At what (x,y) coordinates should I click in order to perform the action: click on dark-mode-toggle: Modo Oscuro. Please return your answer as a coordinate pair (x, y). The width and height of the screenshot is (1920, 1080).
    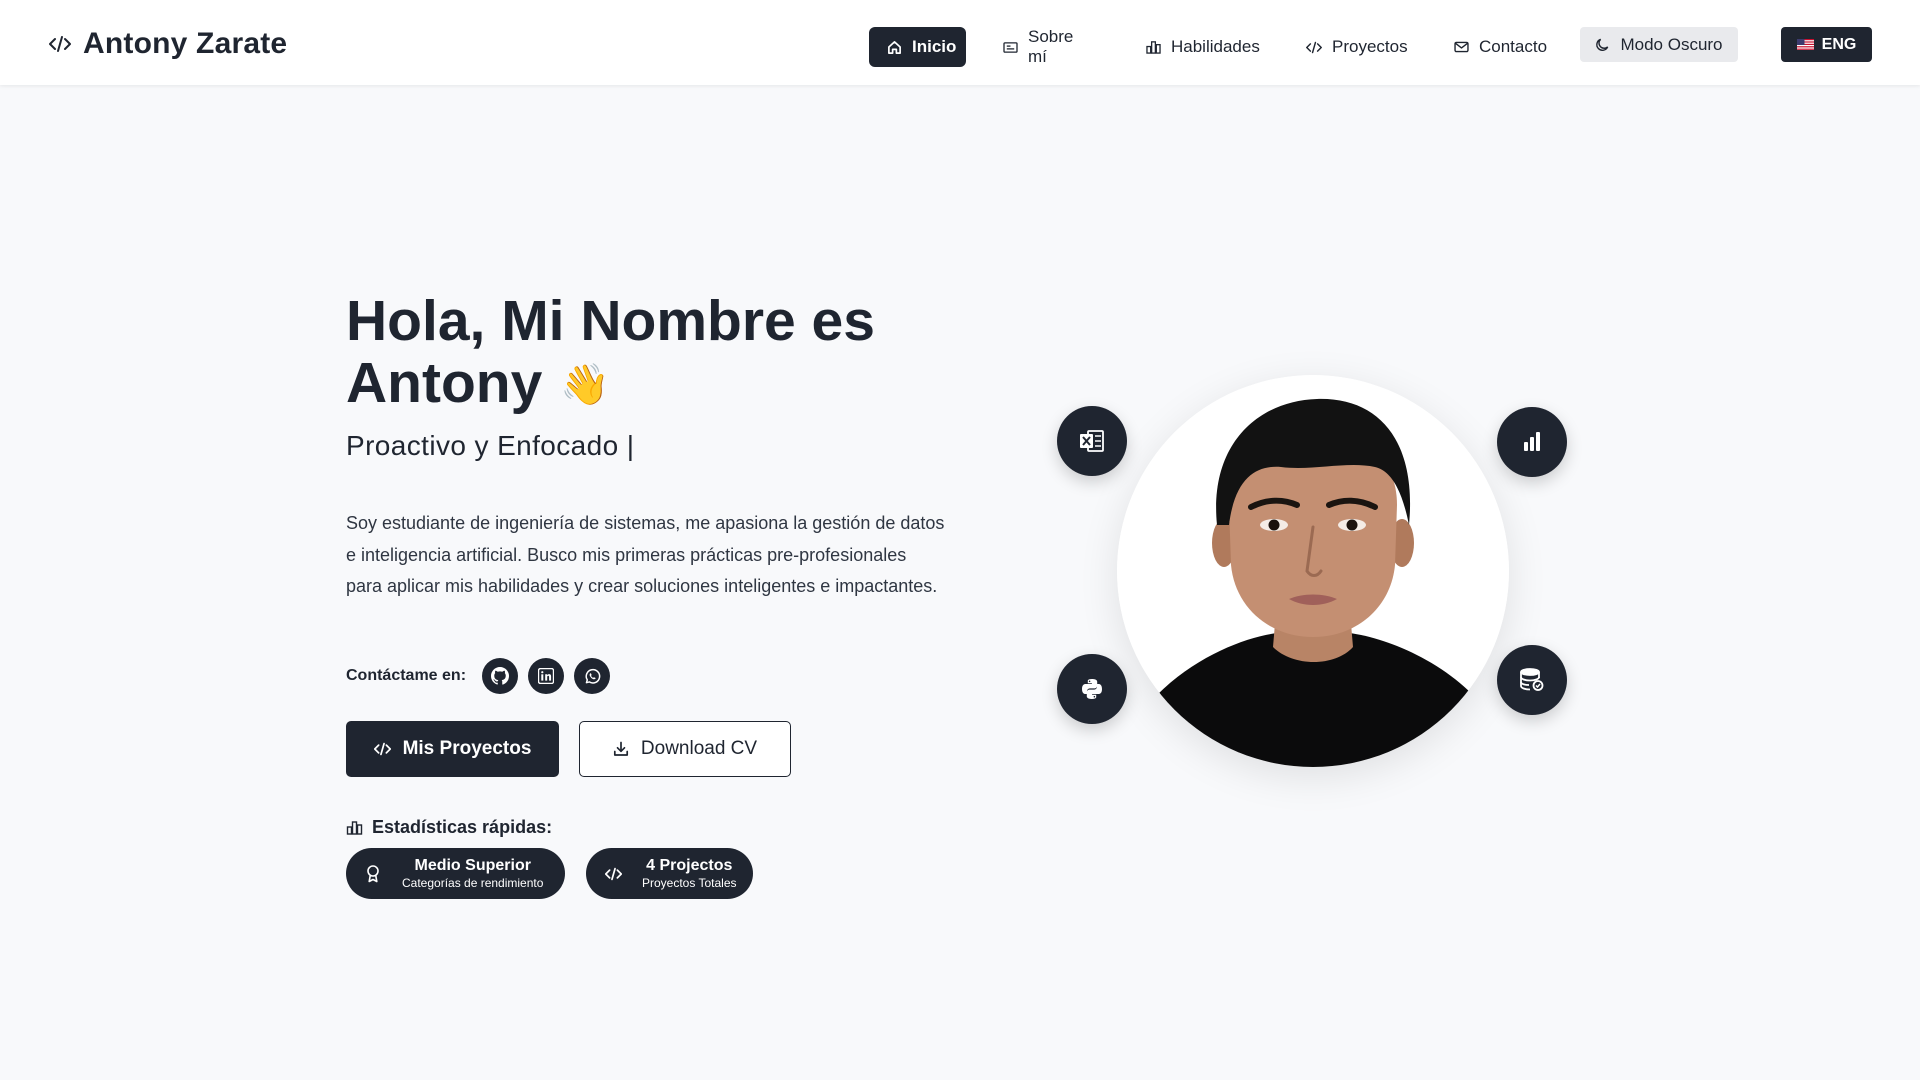
    Looking at the image, I should click on (1659, 44).